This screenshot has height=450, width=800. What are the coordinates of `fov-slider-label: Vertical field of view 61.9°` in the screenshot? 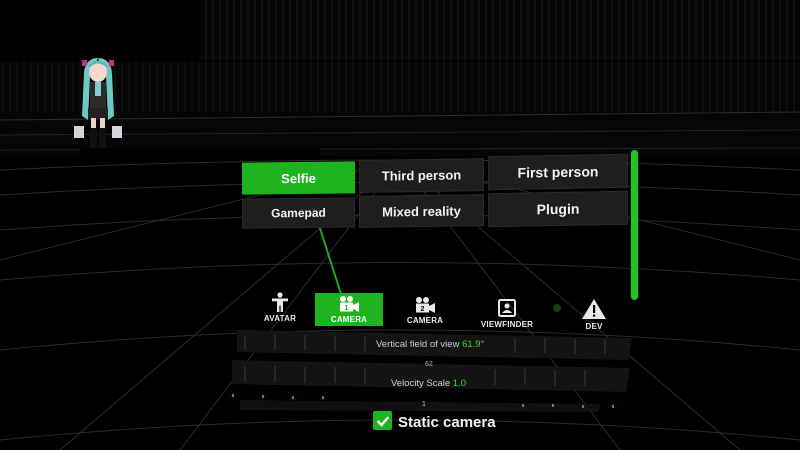 It's located at (430, 344).